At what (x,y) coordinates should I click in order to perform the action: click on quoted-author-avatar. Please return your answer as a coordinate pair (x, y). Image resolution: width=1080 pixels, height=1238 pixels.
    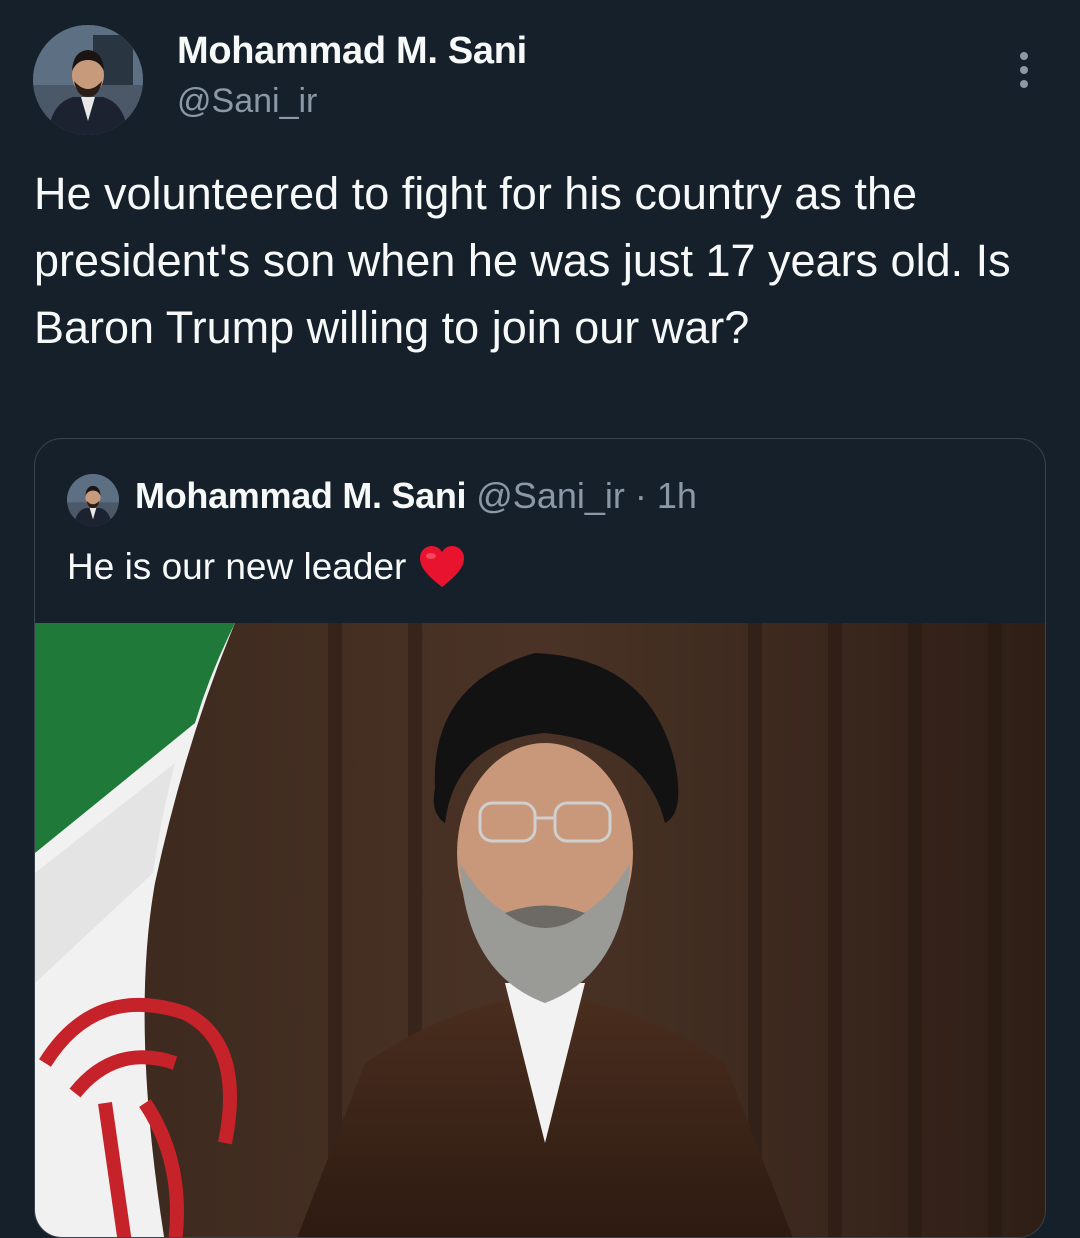
    Looking at the image, I should click on (93, 500).